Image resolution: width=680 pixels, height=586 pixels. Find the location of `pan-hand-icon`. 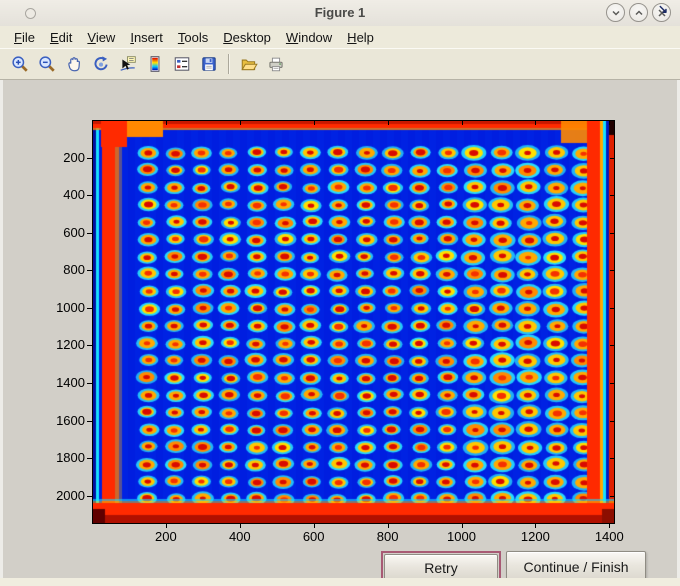

pan-hand-icon is located at coordinates (74, 64).